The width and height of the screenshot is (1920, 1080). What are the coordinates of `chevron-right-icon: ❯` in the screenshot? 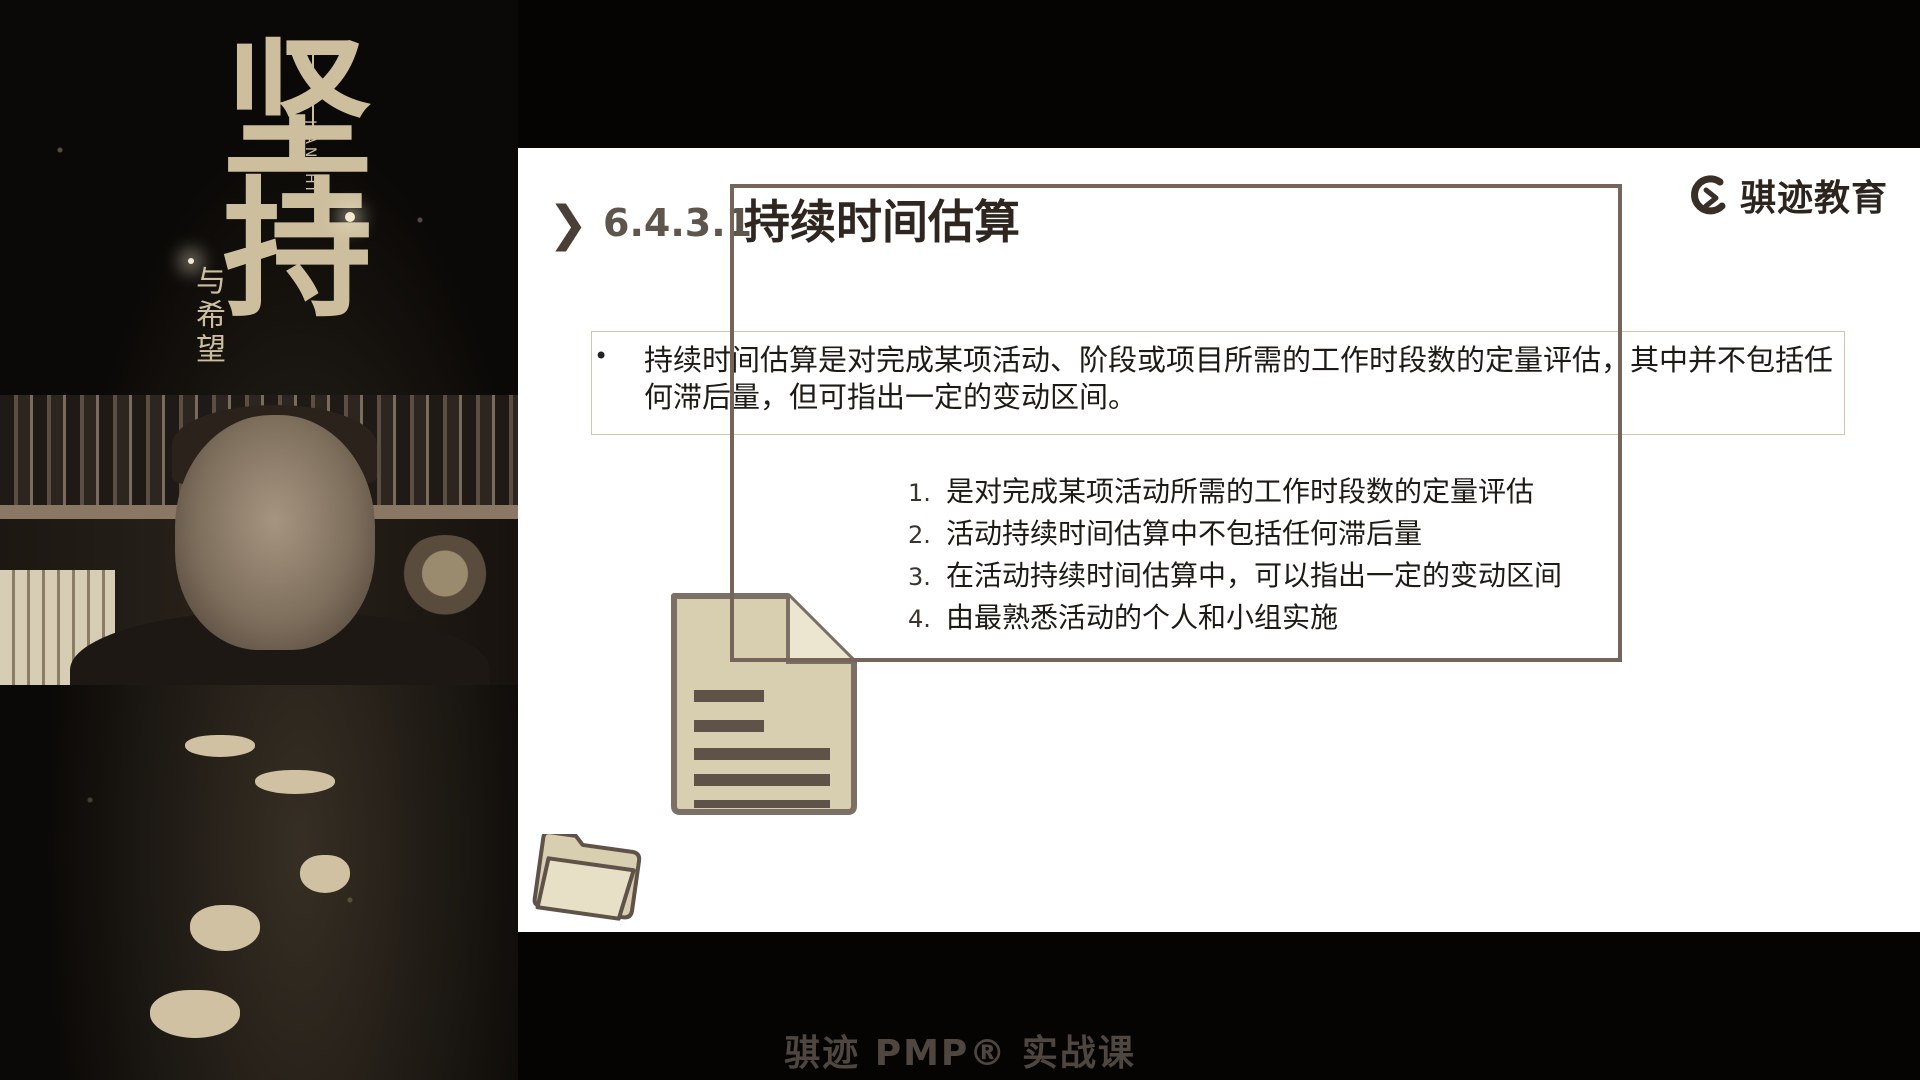 It's located at (568, 224).